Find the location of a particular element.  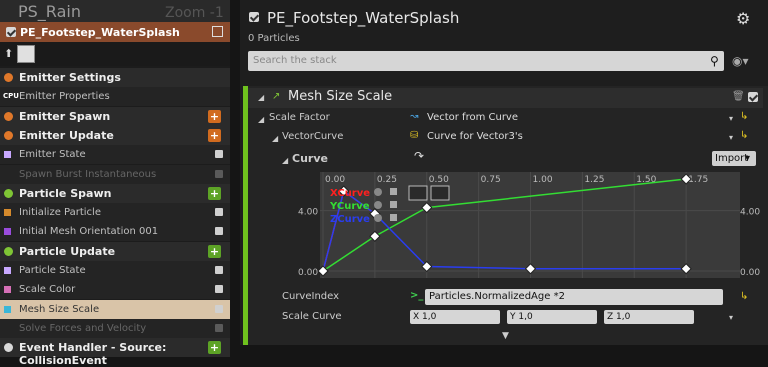

trash-icon: 🗑 is located at coordinates (738, 96).